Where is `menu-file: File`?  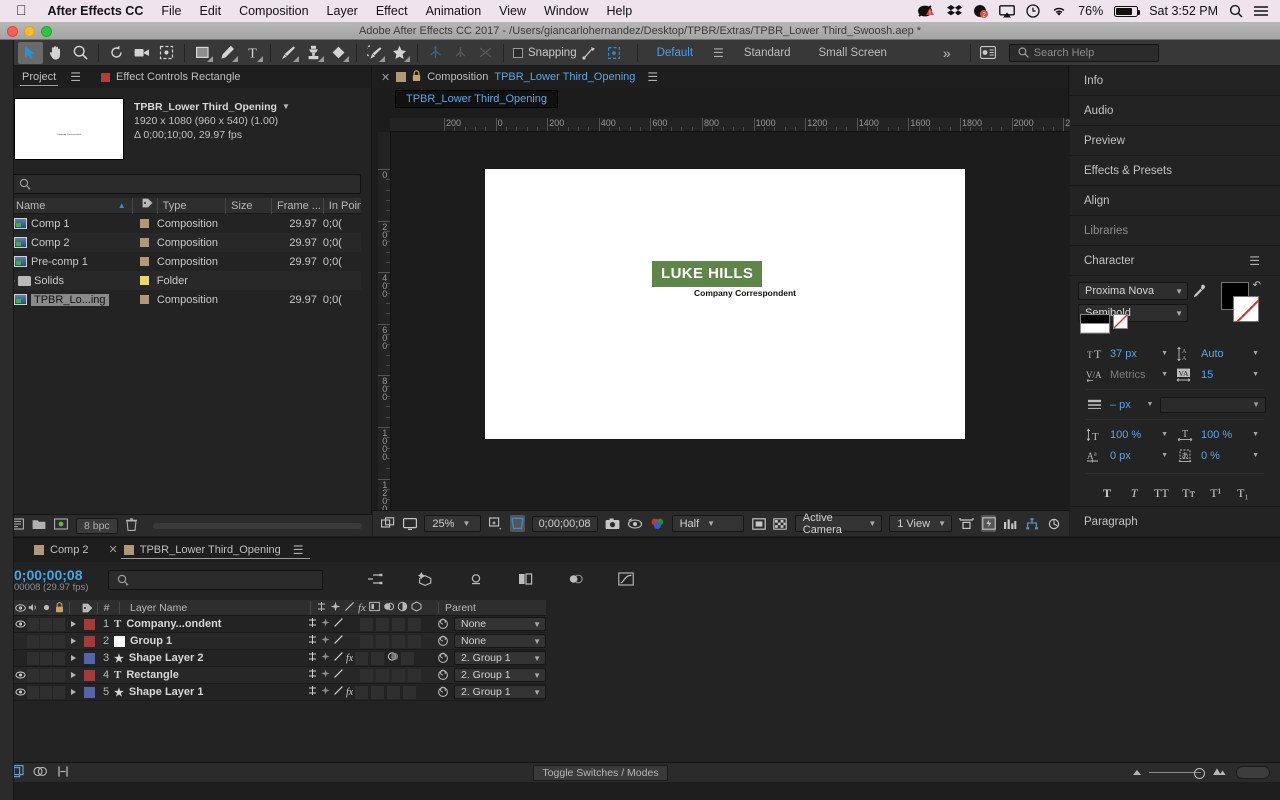
menu-file: File is located at coordinates (171, 11).